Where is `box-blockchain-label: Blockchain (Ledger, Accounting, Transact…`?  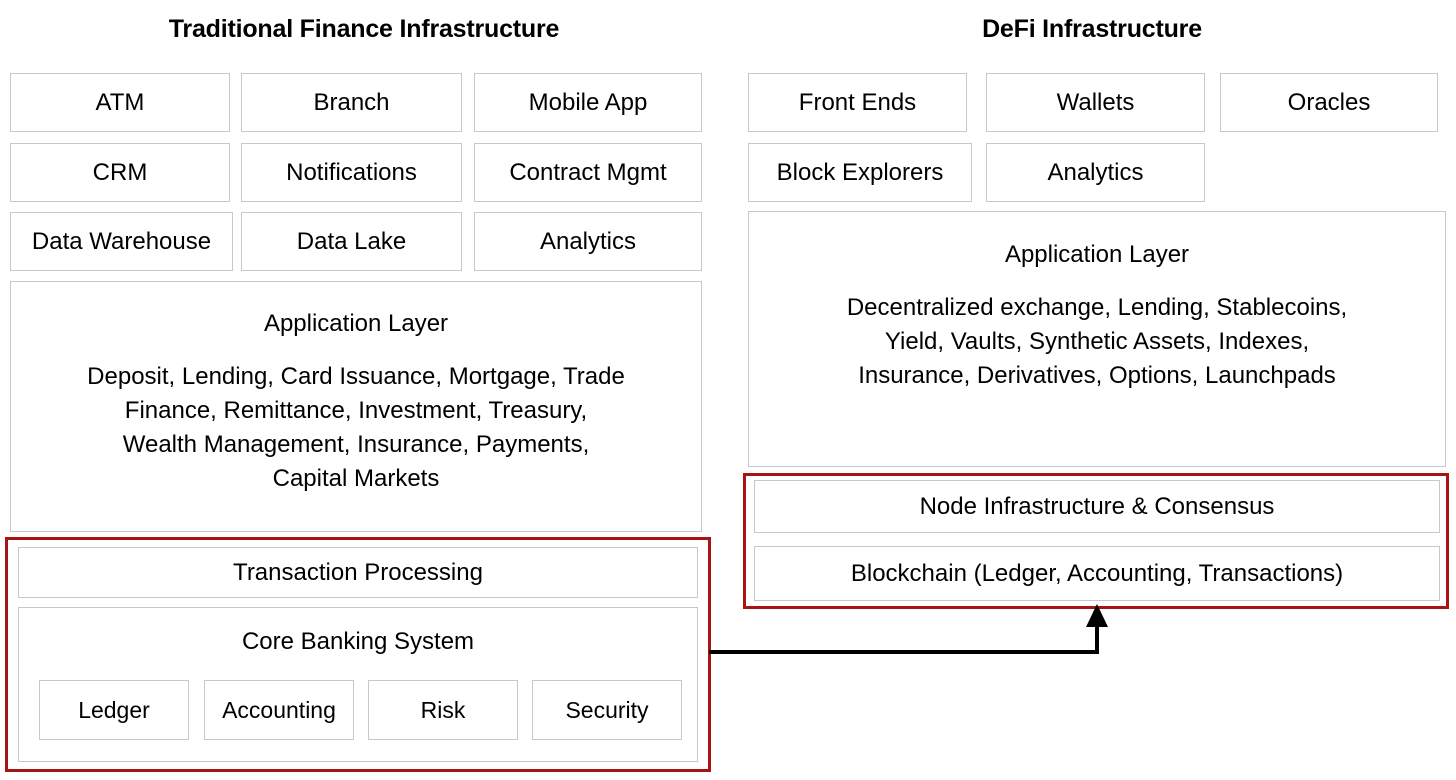
box-blockchain-label: Blockchain (Ledger, Accounting, Transact… is located at coordinates (1097, 573).